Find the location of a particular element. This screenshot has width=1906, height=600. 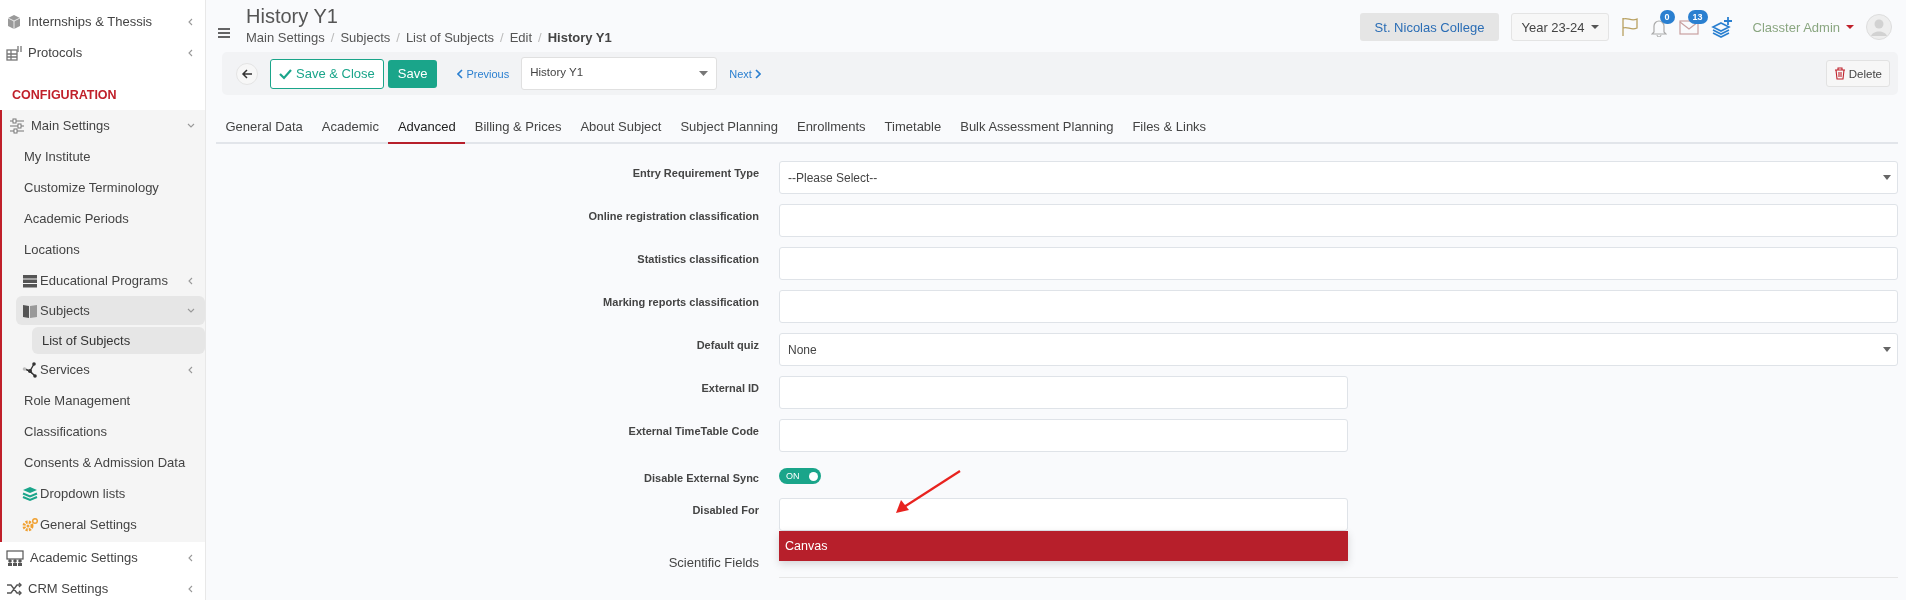

cabinet-icon is located at coordinates (14, 52).